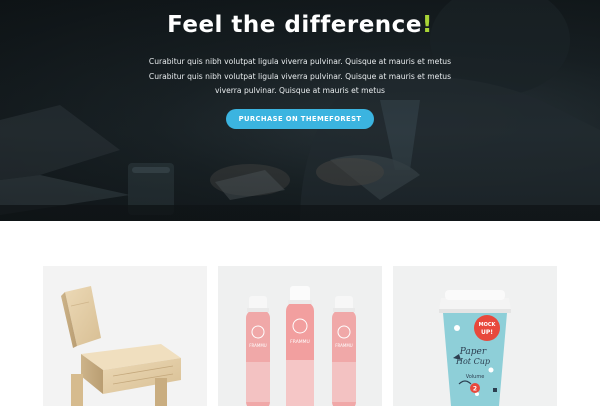 This screenshot has width=600, height=406. I want to click on bottle-center: FRAMMU, so click(300, 346).